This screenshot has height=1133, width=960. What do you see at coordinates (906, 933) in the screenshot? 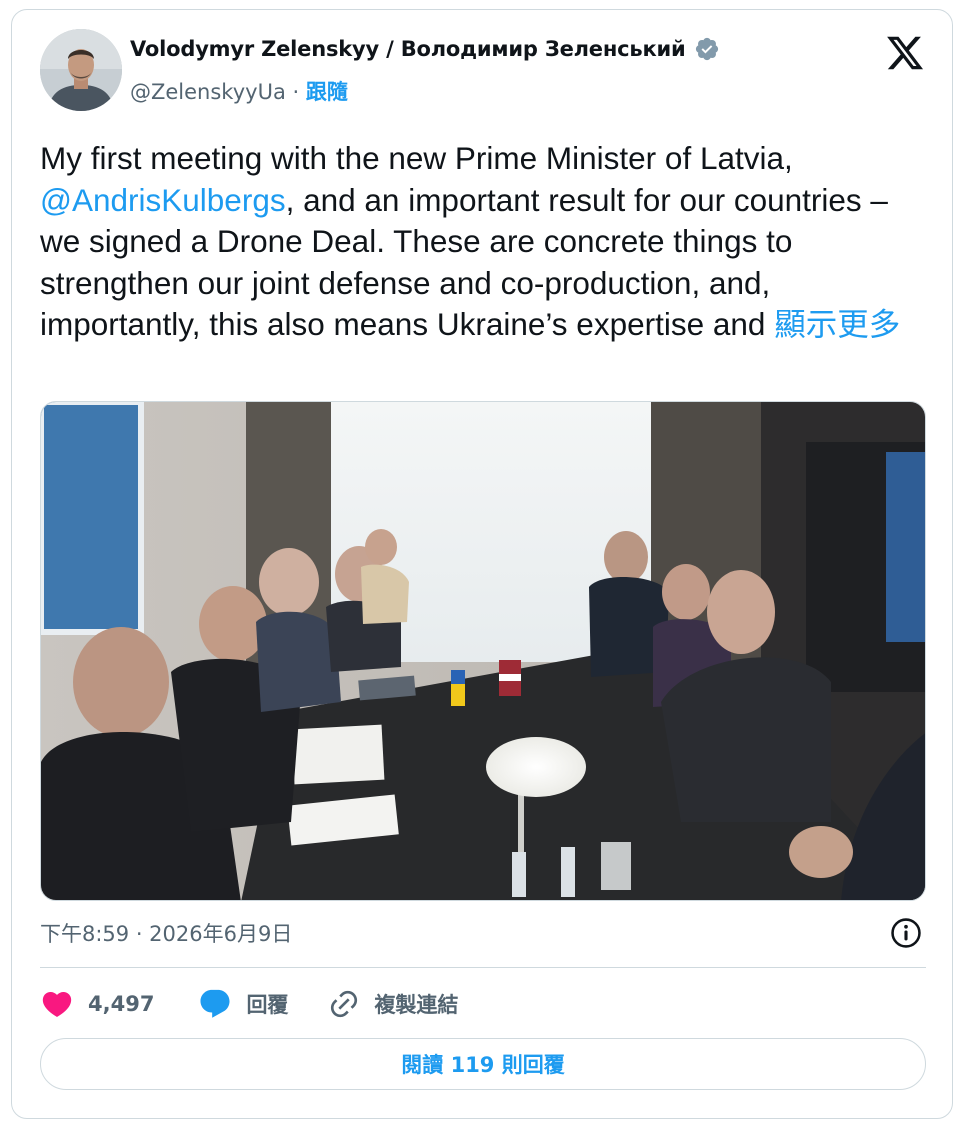
I see `info-icon` at bounding box center [906, 933].